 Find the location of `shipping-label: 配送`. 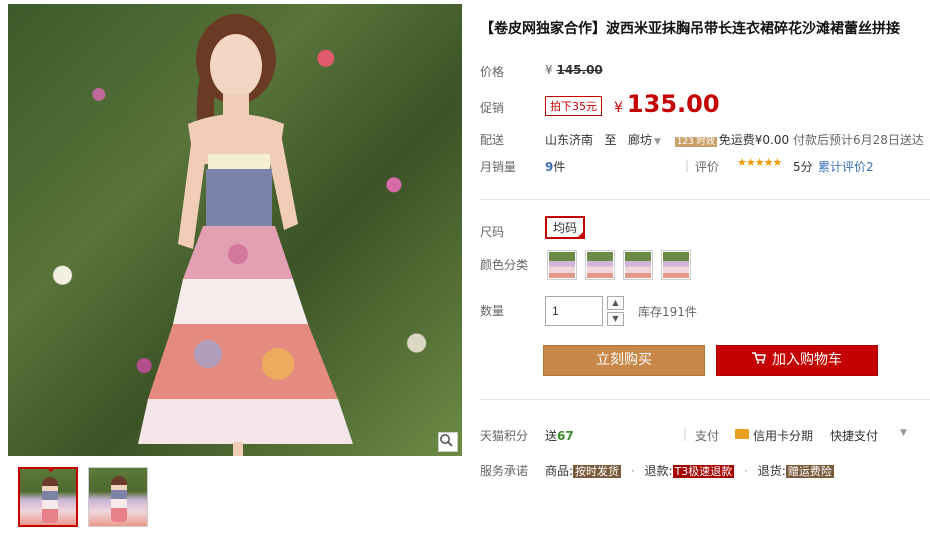

shipping-label: 配送 is located at coordinates (492, 140).